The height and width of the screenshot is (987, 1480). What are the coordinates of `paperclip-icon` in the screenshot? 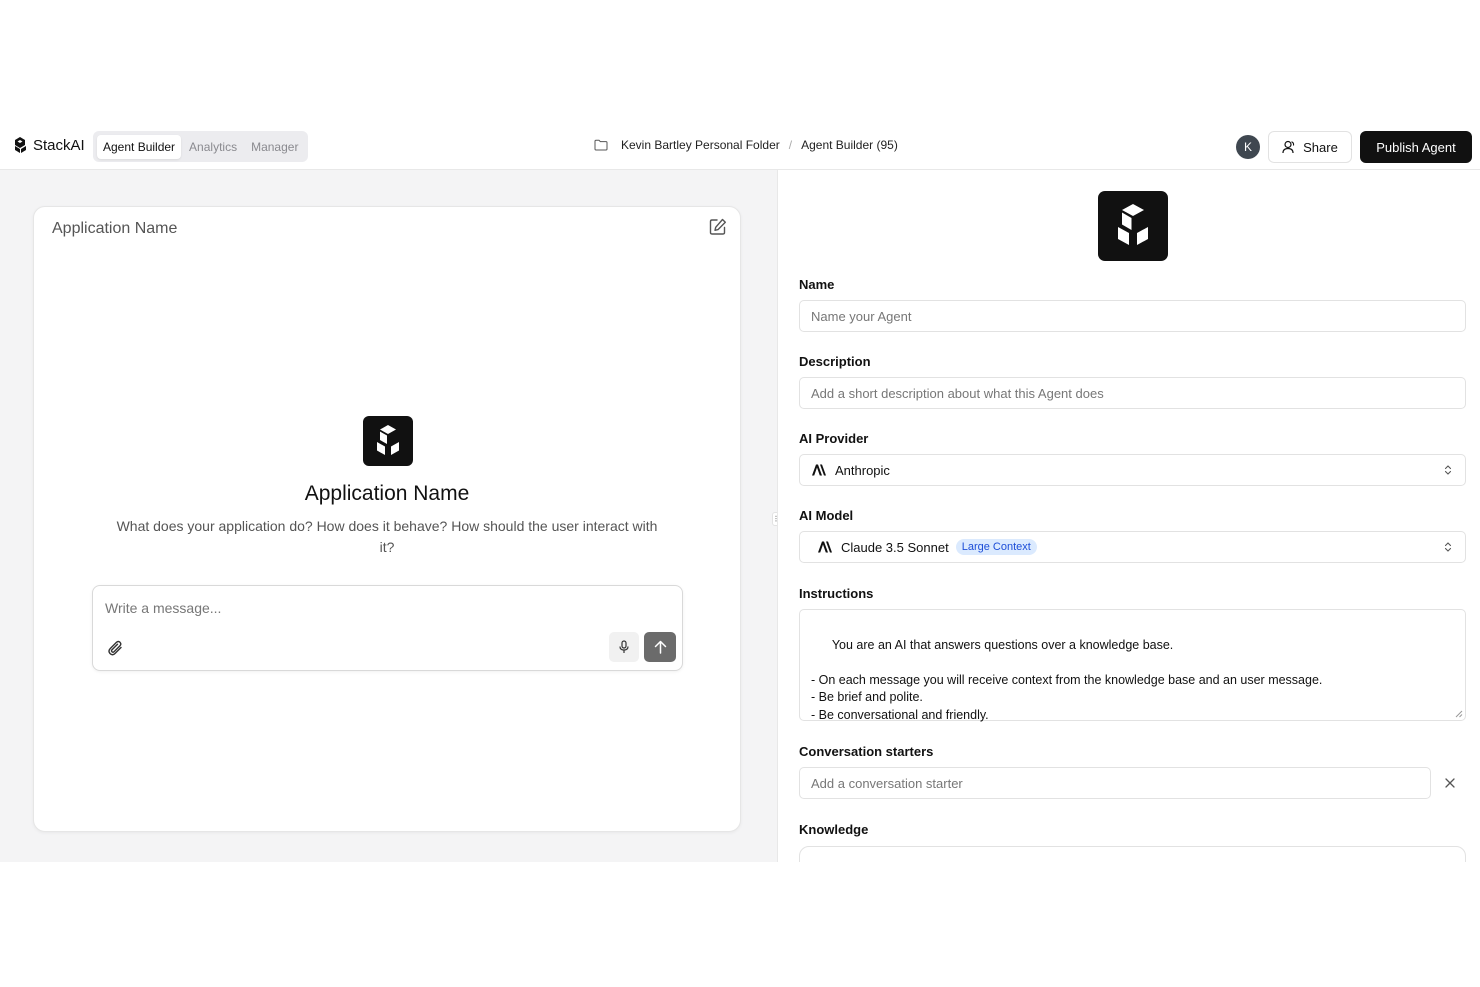 It's located at (115, 648).